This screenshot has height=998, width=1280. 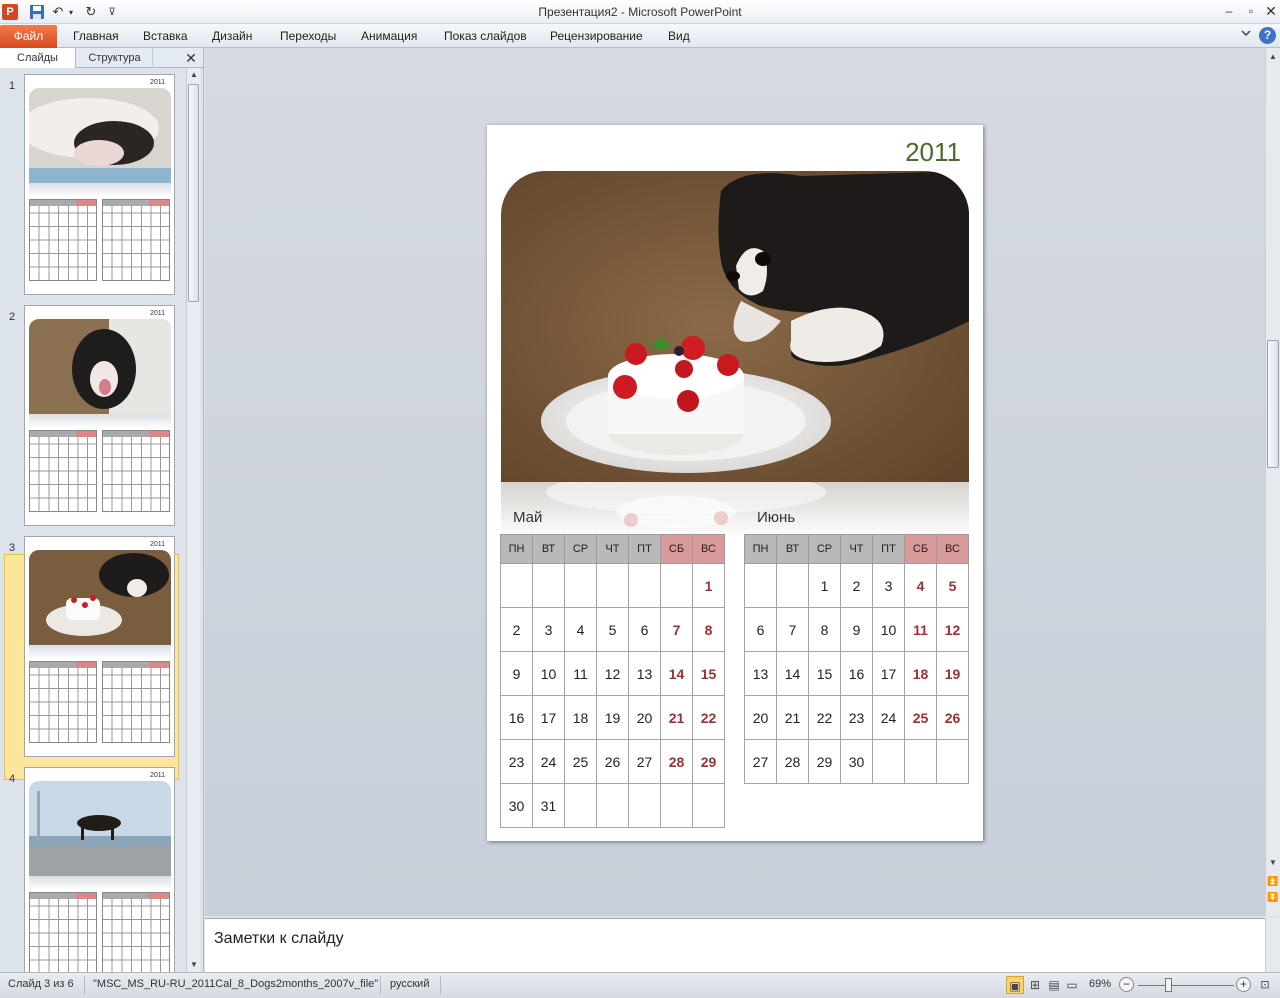 I want to click on notes-pane: Заметки к слайду, so click(x=735, y=945).